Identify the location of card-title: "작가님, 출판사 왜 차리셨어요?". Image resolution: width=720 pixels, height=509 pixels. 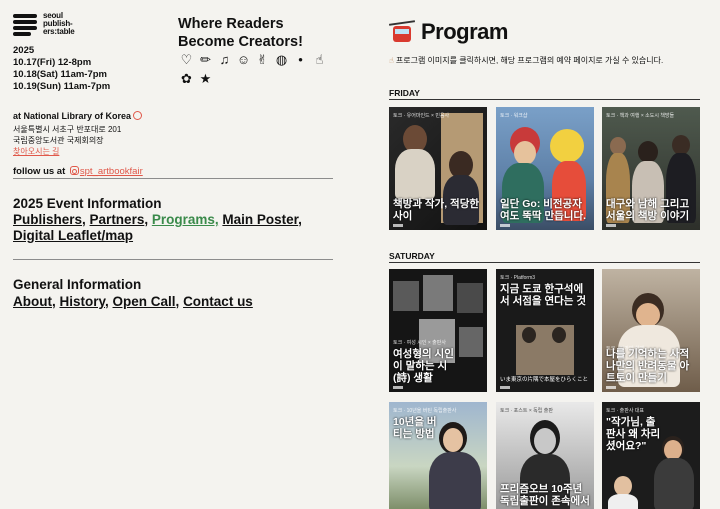
(633, 434).